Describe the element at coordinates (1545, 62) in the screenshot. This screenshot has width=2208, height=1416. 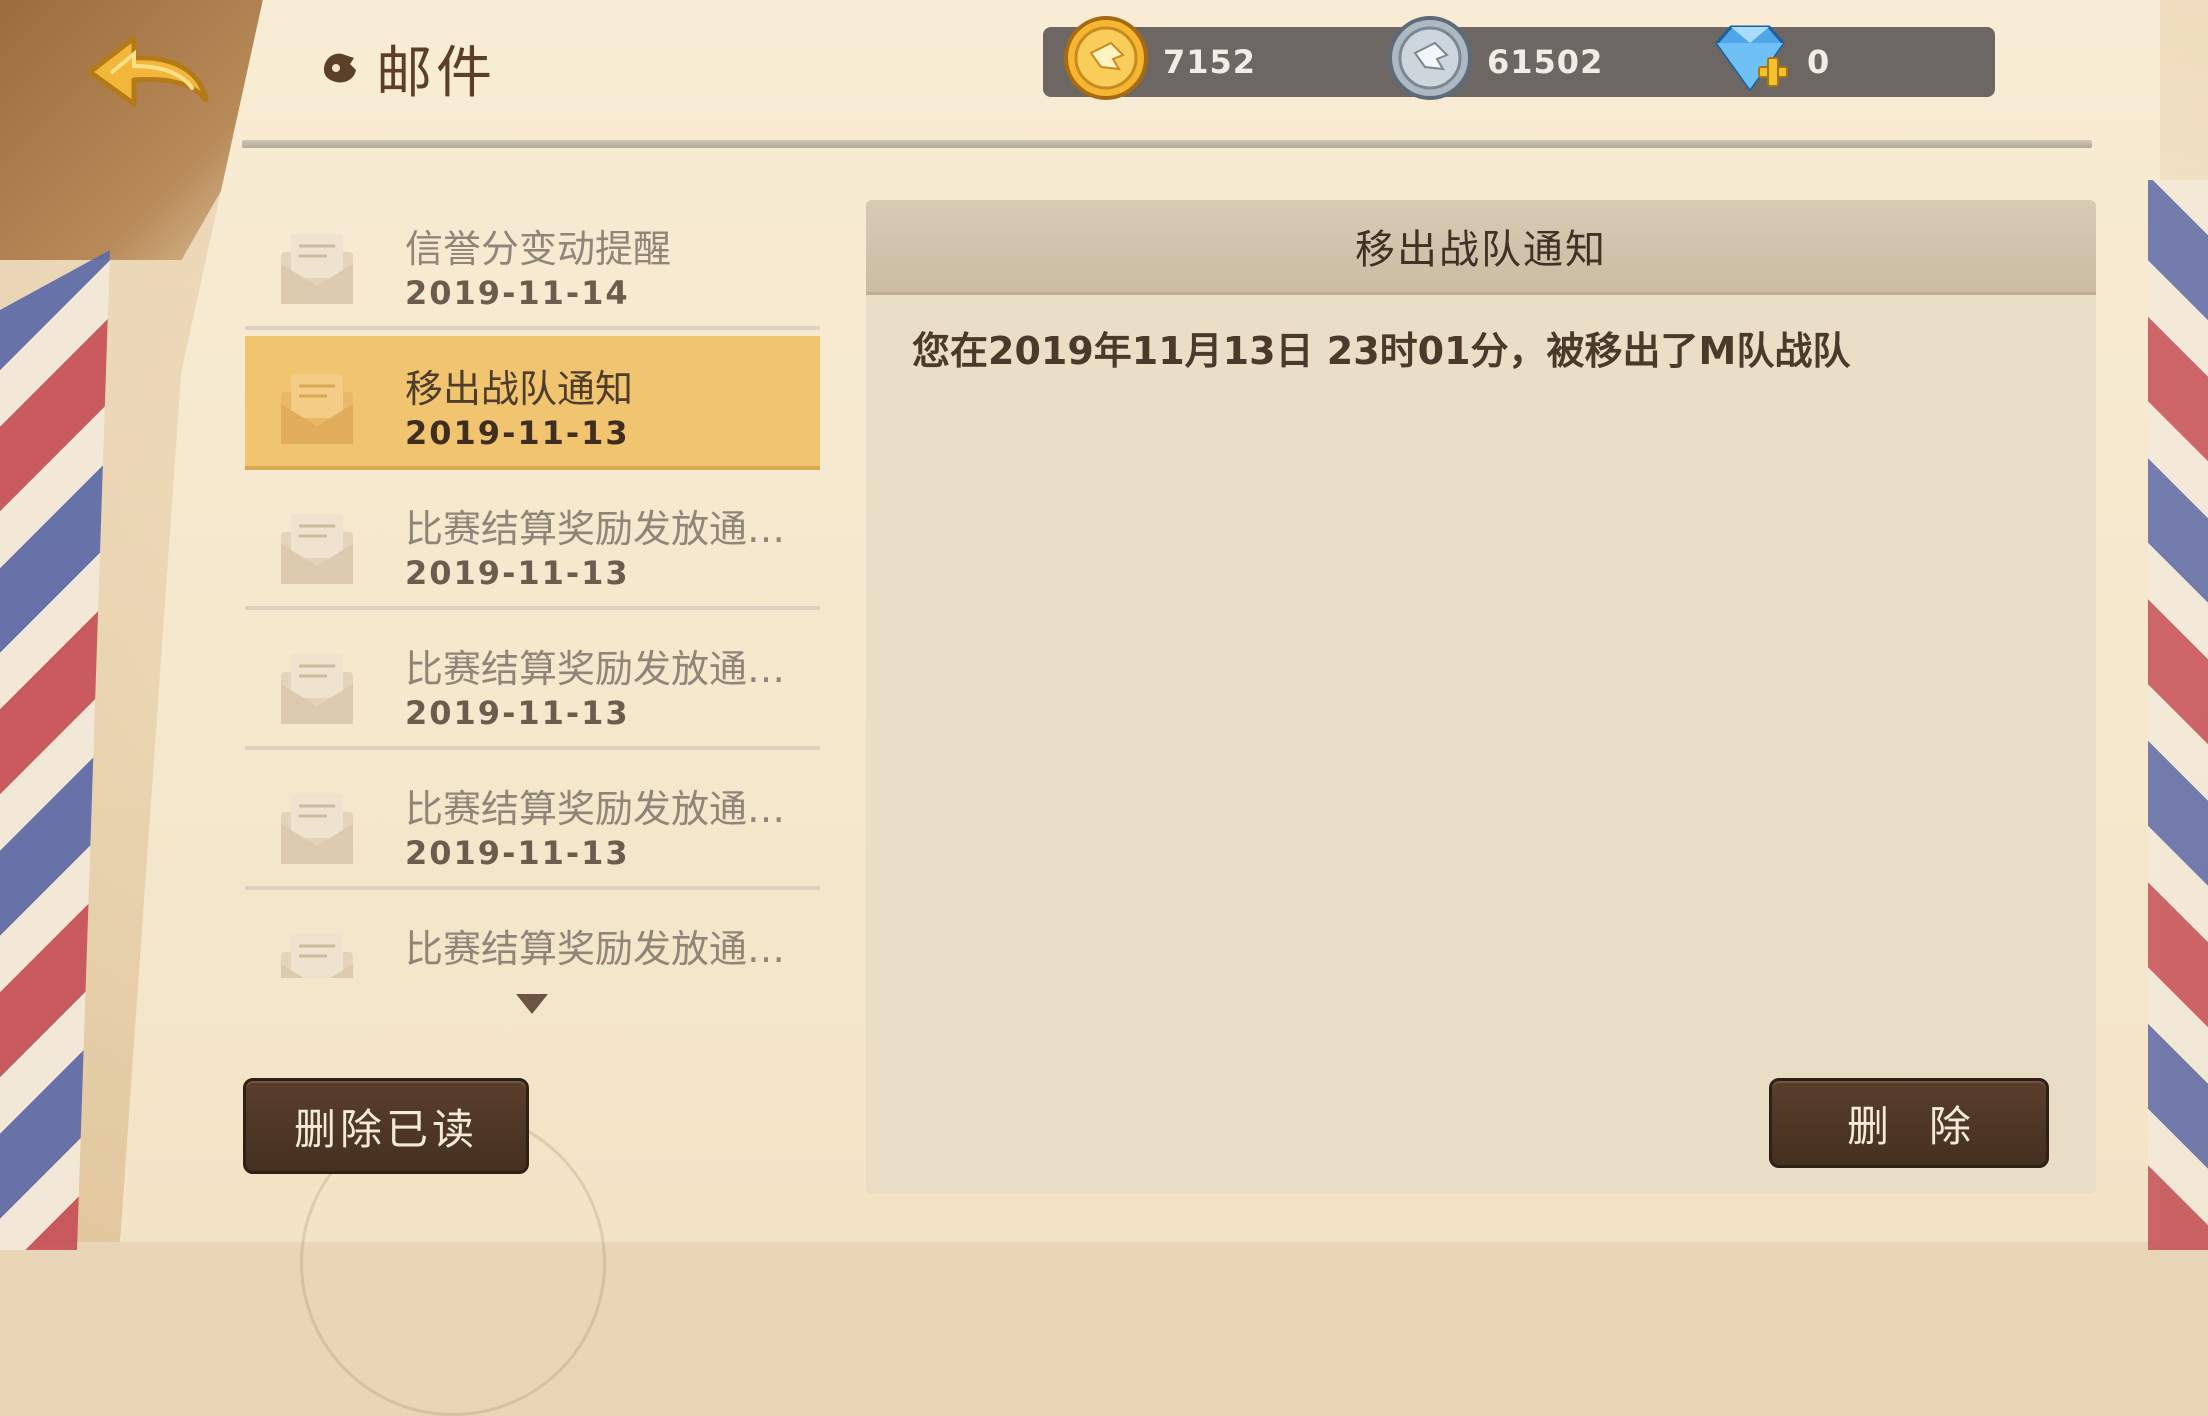
I see `silver-count: 61502` at that location.